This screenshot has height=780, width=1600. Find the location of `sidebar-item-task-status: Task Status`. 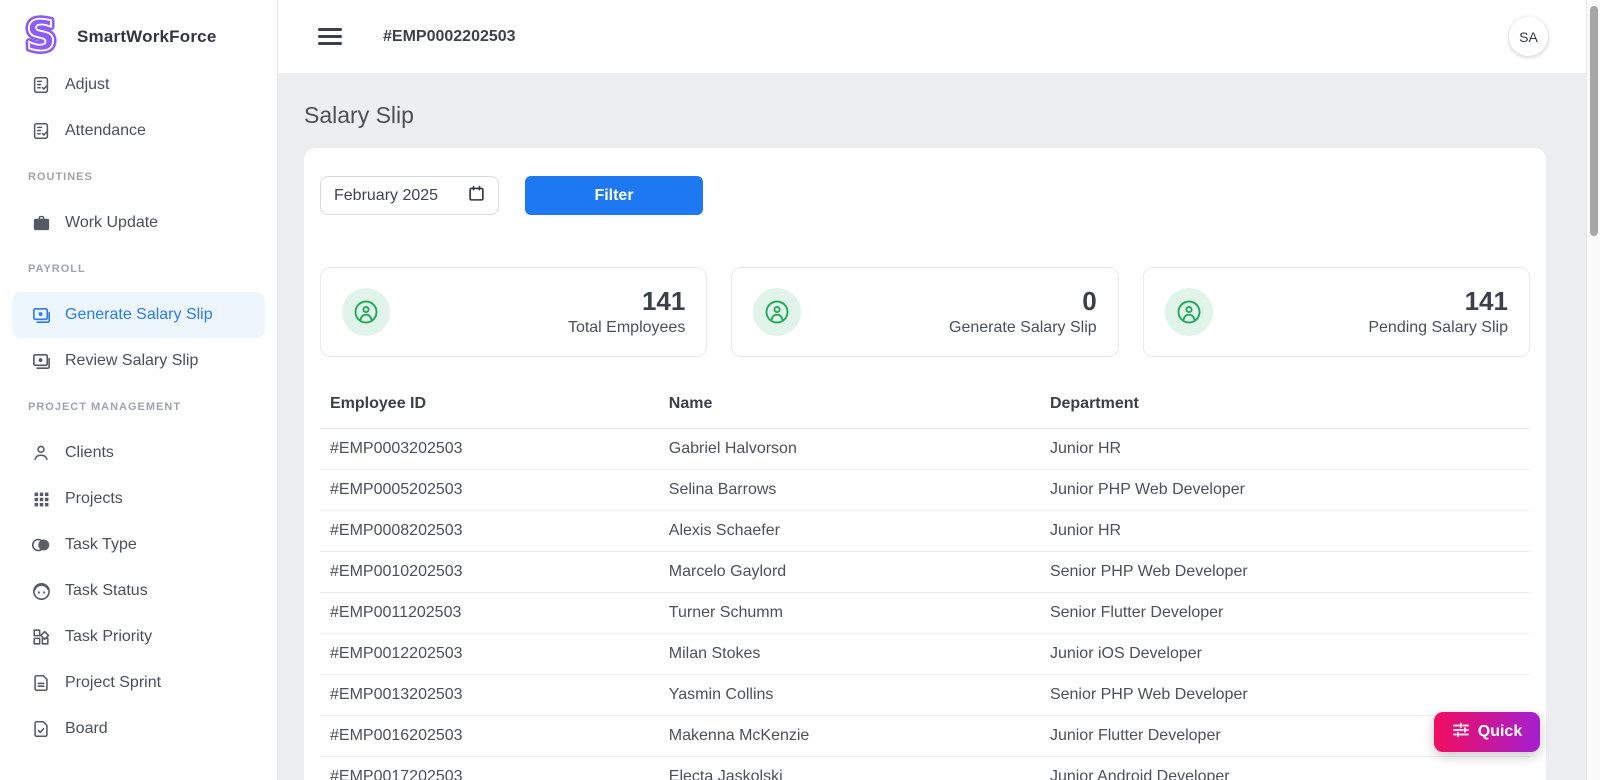

sidebar-item-task-status: Task Status is located at coordinates (138, 591).